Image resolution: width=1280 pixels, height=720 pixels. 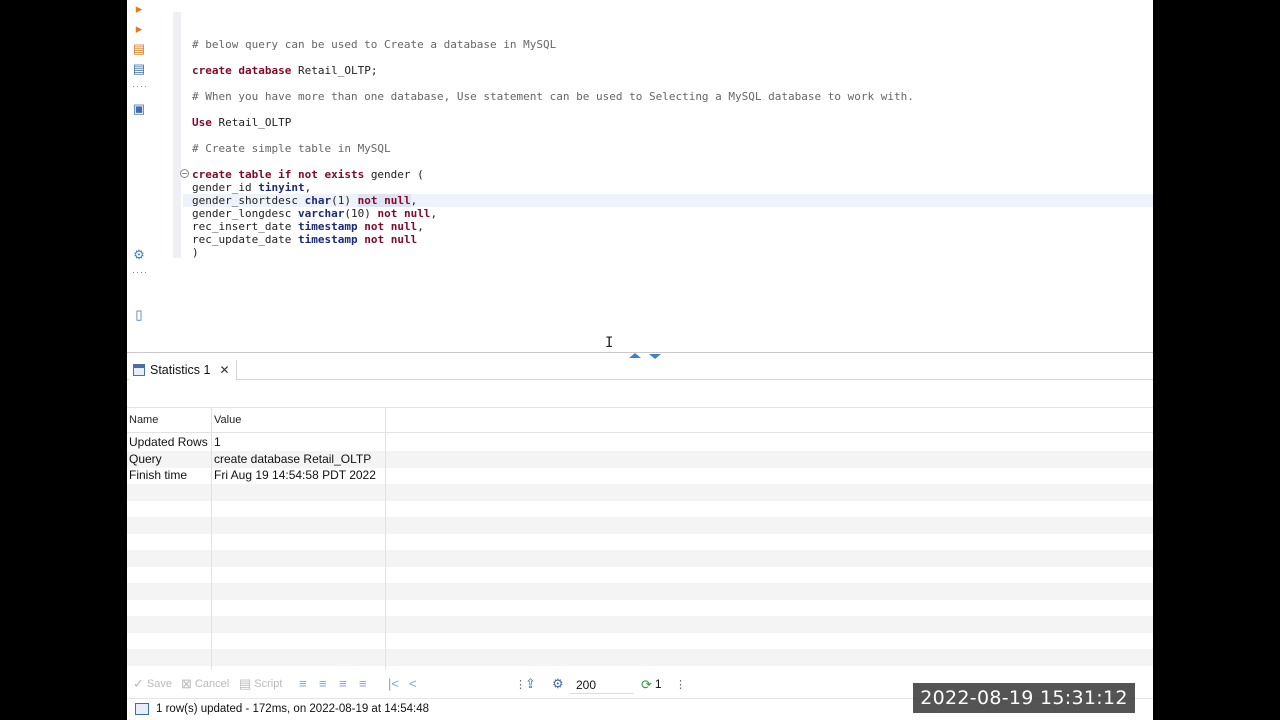 What do you see at coordinates (655, 356) in the screenshot?
I see `restore-editor-icon` at bounding box center [655, 356].